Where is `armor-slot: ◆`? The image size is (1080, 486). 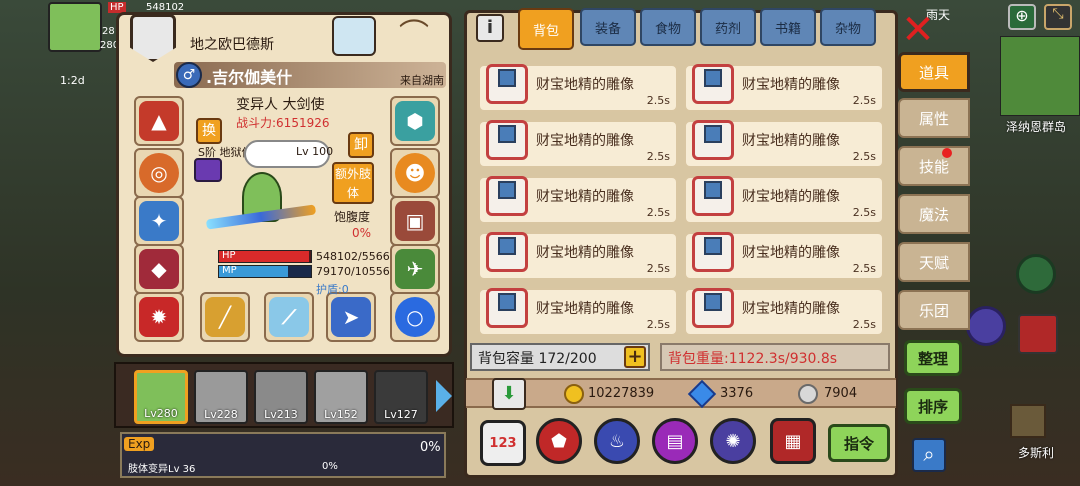
armor-slot: ◆ is located at coordinates (159, 269).